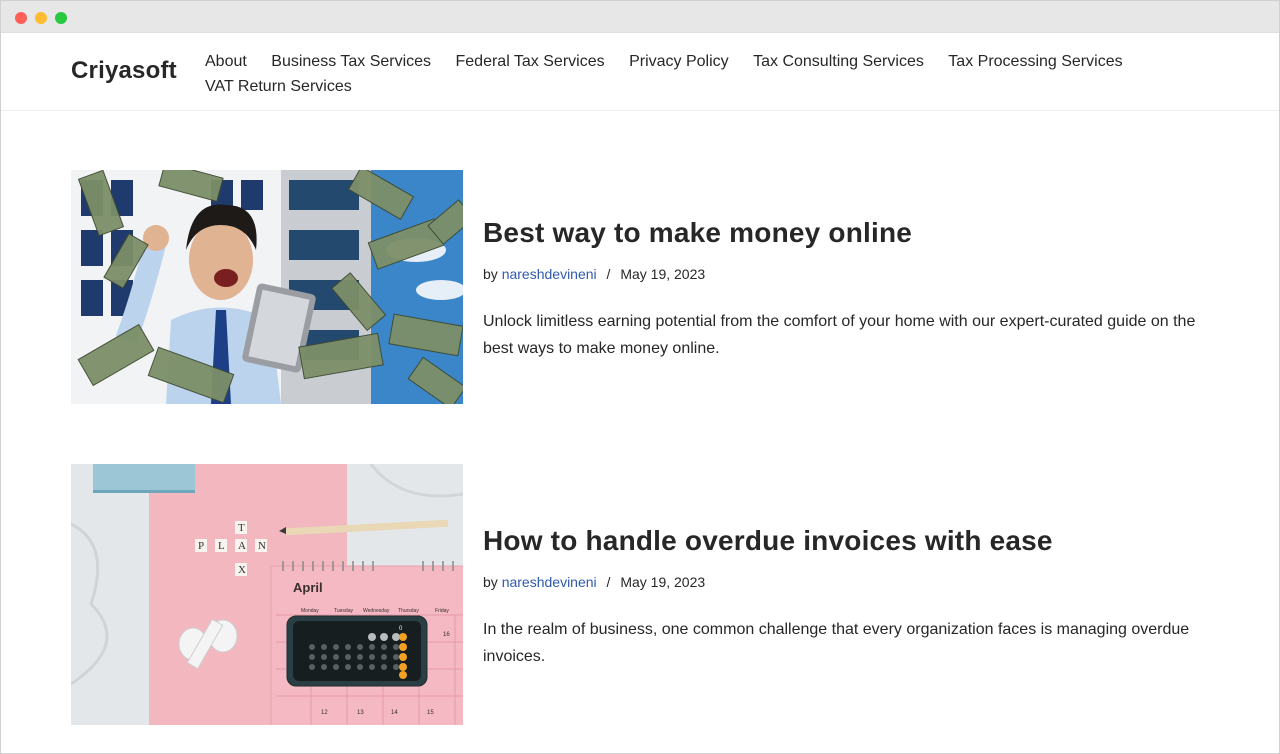 This screenshot has width=1280, height=754. What do you see at coordinates (442, 611) in the screenshot?
I see `calendar-day-friday: Friday` at bounding box center [442, 611].